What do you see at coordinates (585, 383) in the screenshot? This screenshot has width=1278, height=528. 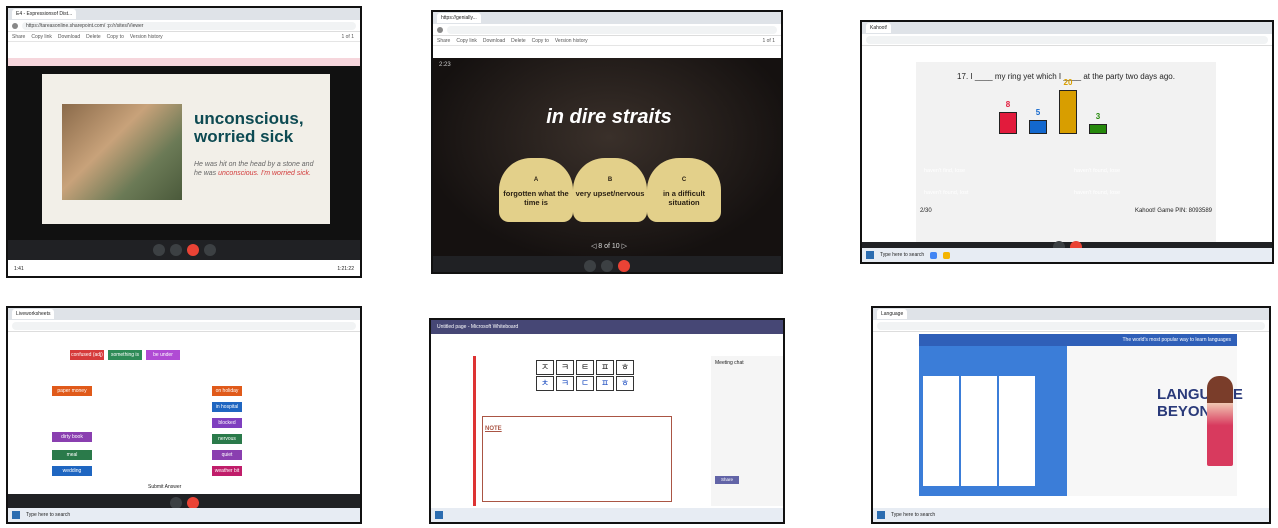 I see `consonant-cell: ㄷ` at bounding box center [585, 383].